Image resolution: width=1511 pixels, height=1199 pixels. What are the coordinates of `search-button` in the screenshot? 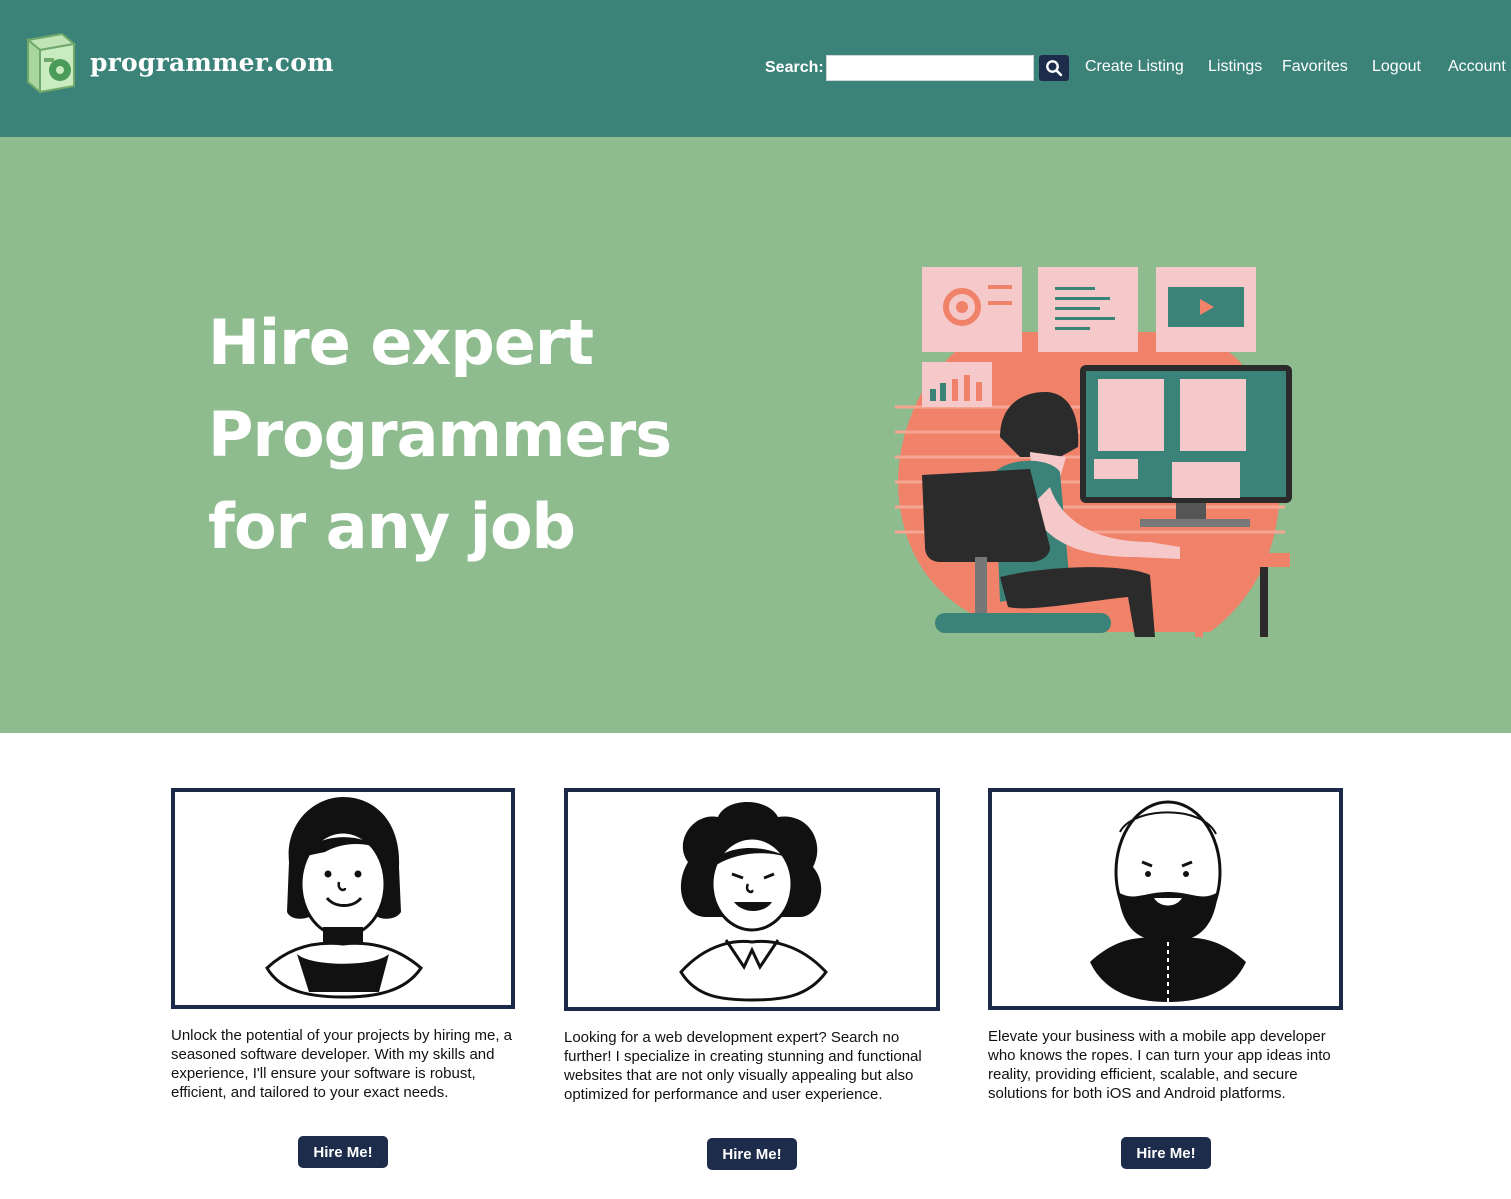 It's located at (1054, 68).